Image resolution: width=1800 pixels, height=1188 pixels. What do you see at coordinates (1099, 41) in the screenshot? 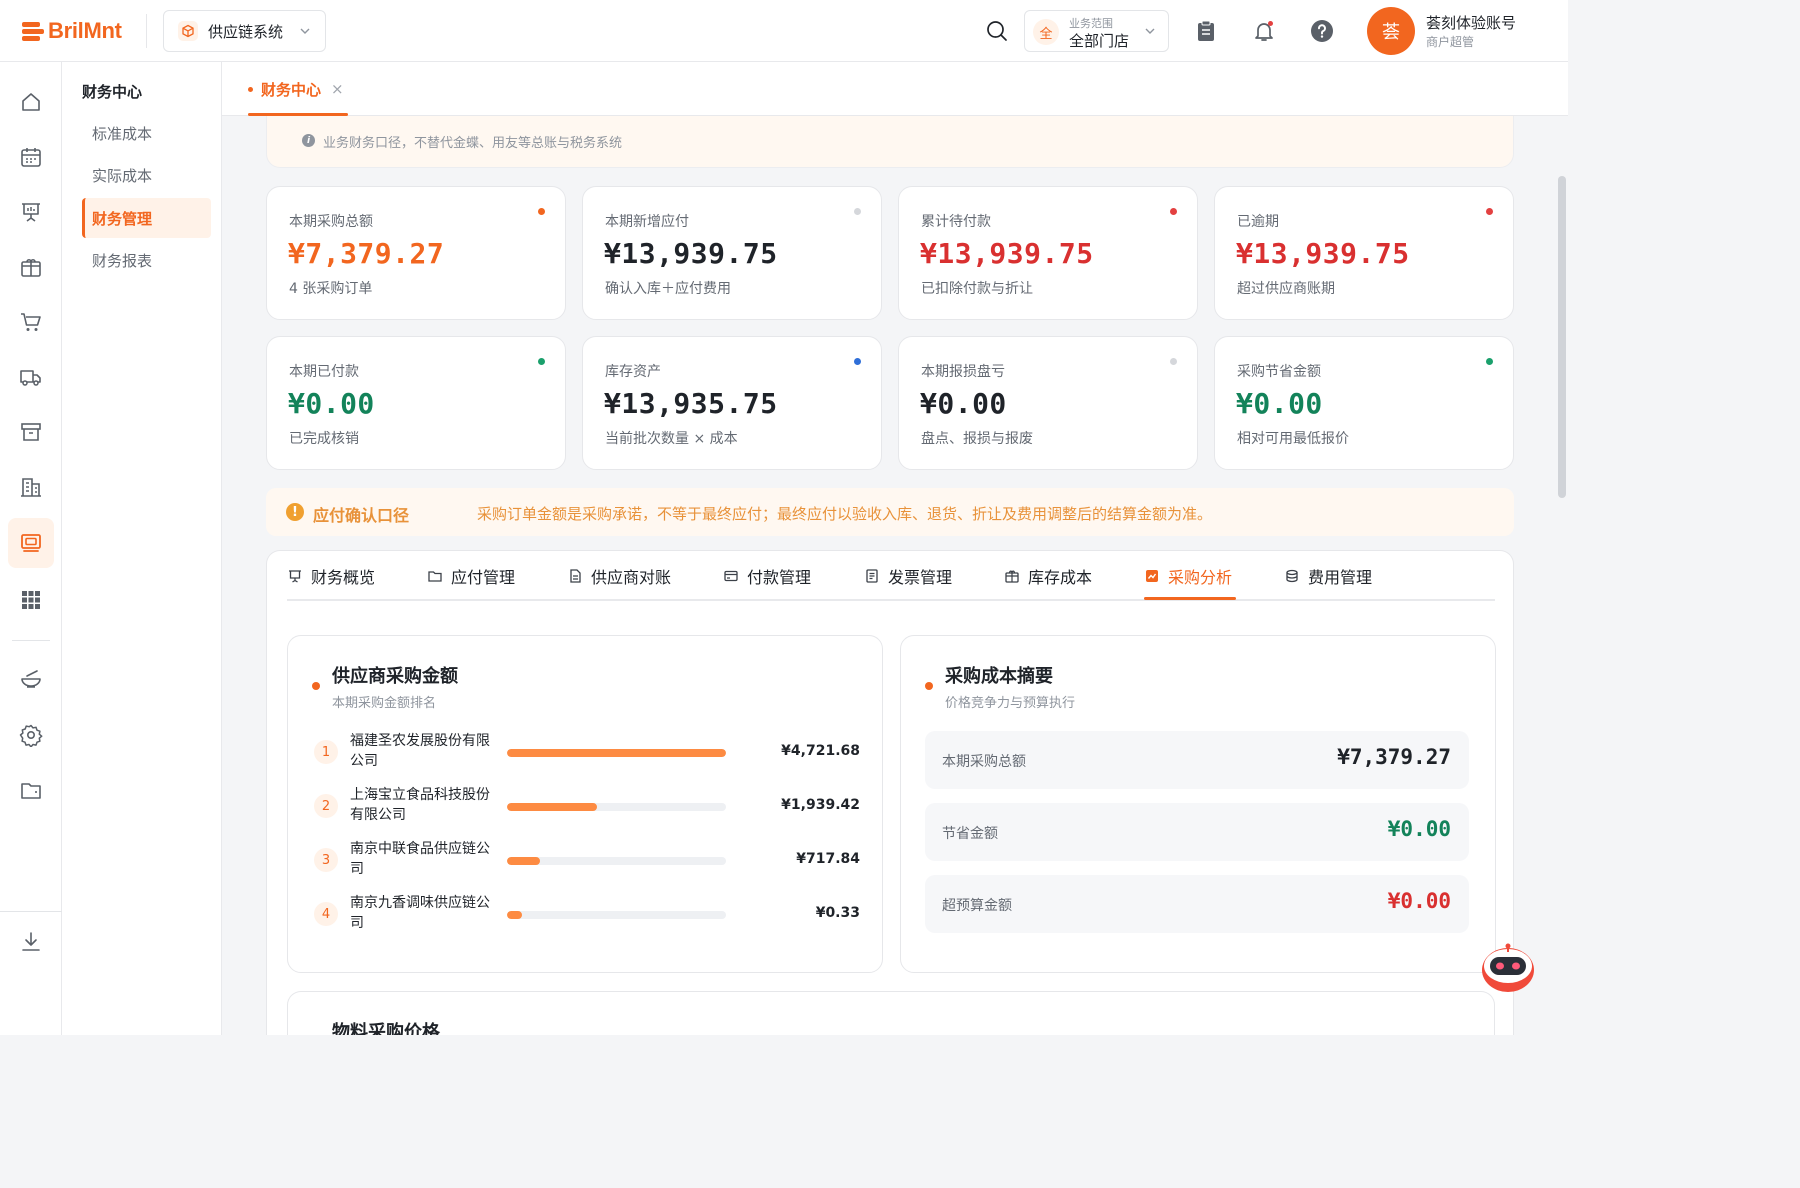
I see `scope-value: 全部门店` at bounding box center [1099, 41].